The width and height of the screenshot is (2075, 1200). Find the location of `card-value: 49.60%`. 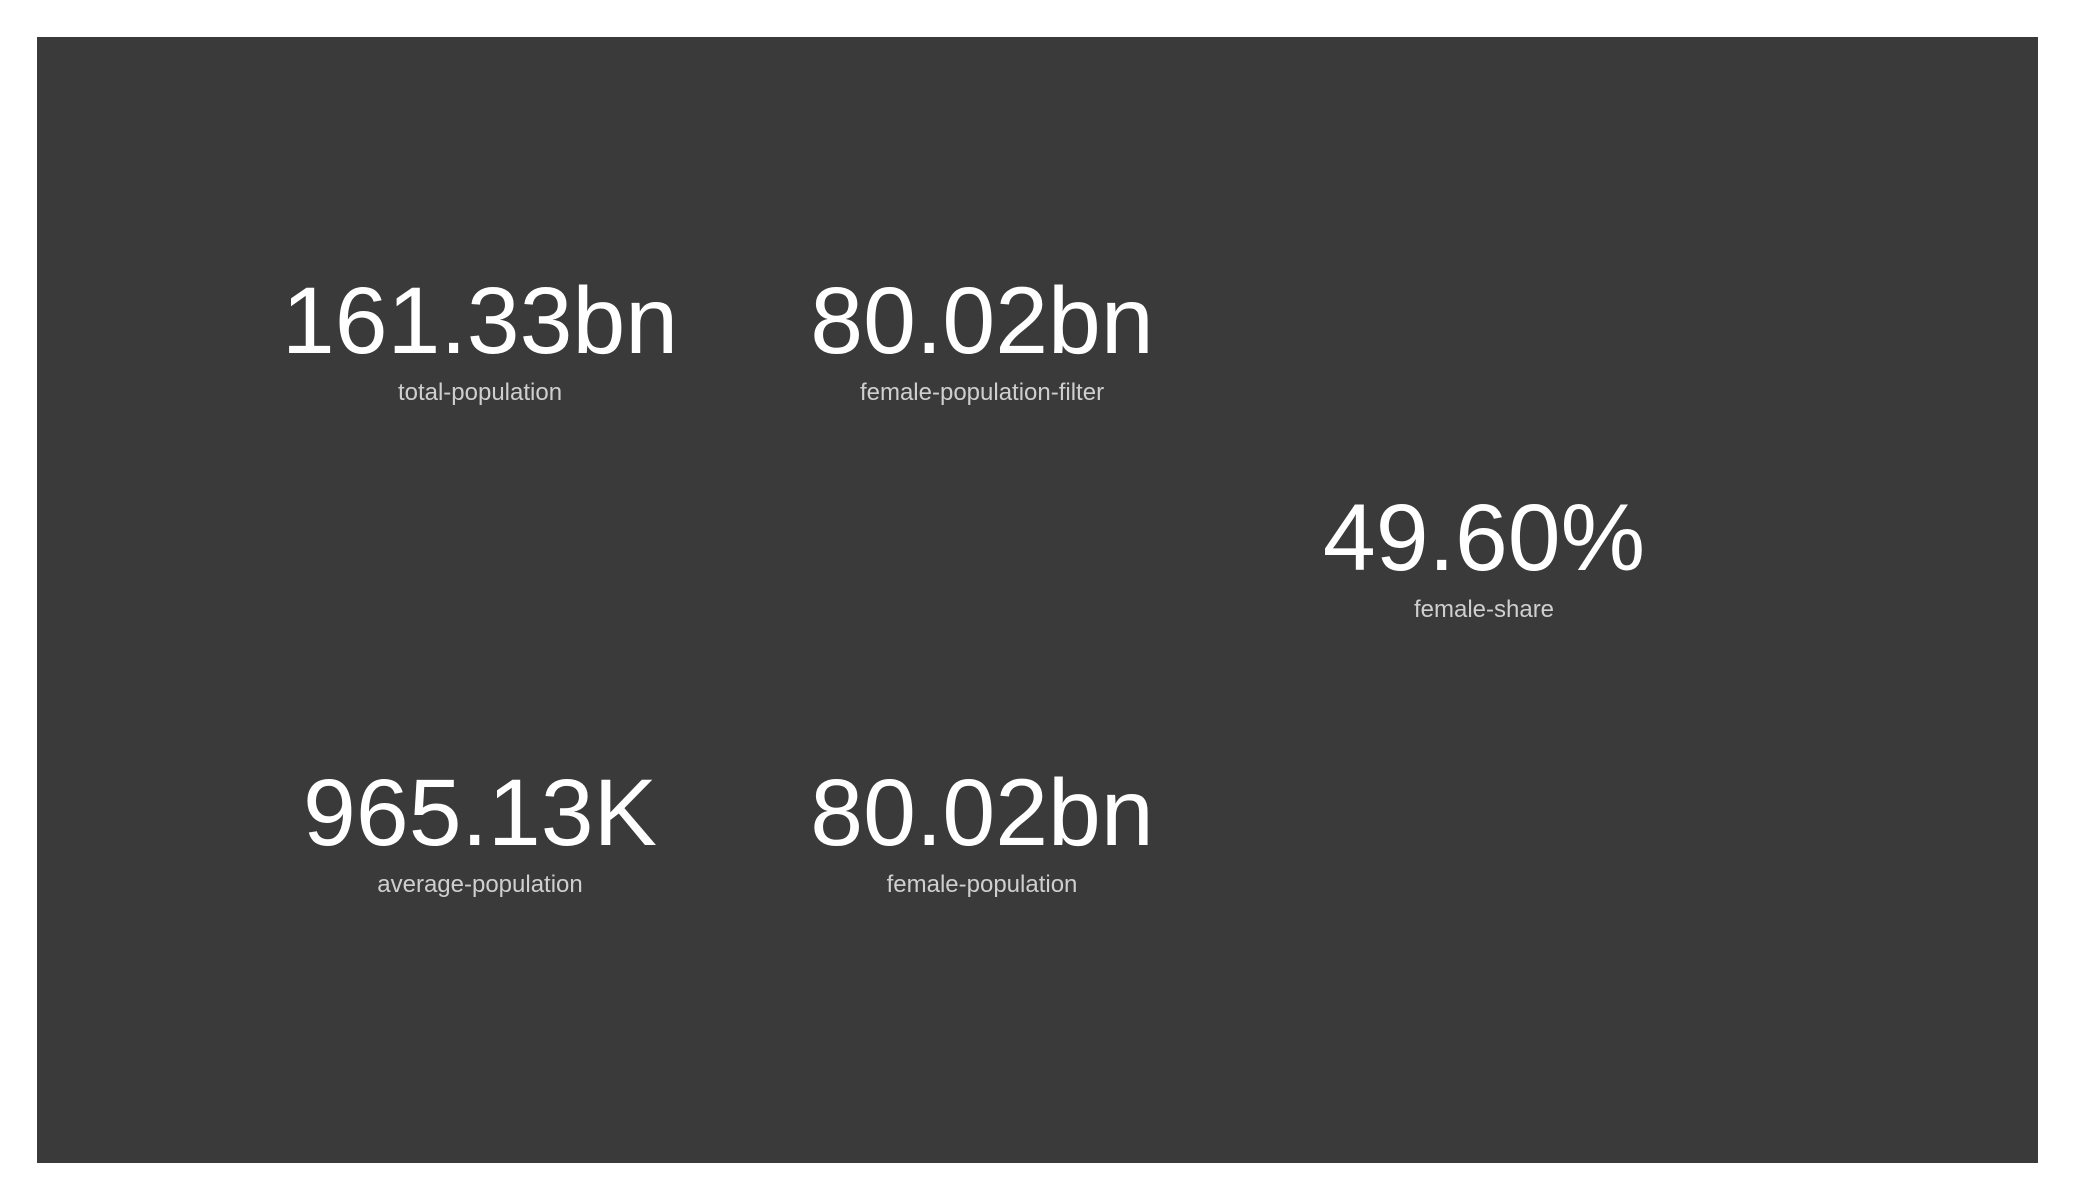

card-value: 49.60% is located at coordinates (1484, 538).